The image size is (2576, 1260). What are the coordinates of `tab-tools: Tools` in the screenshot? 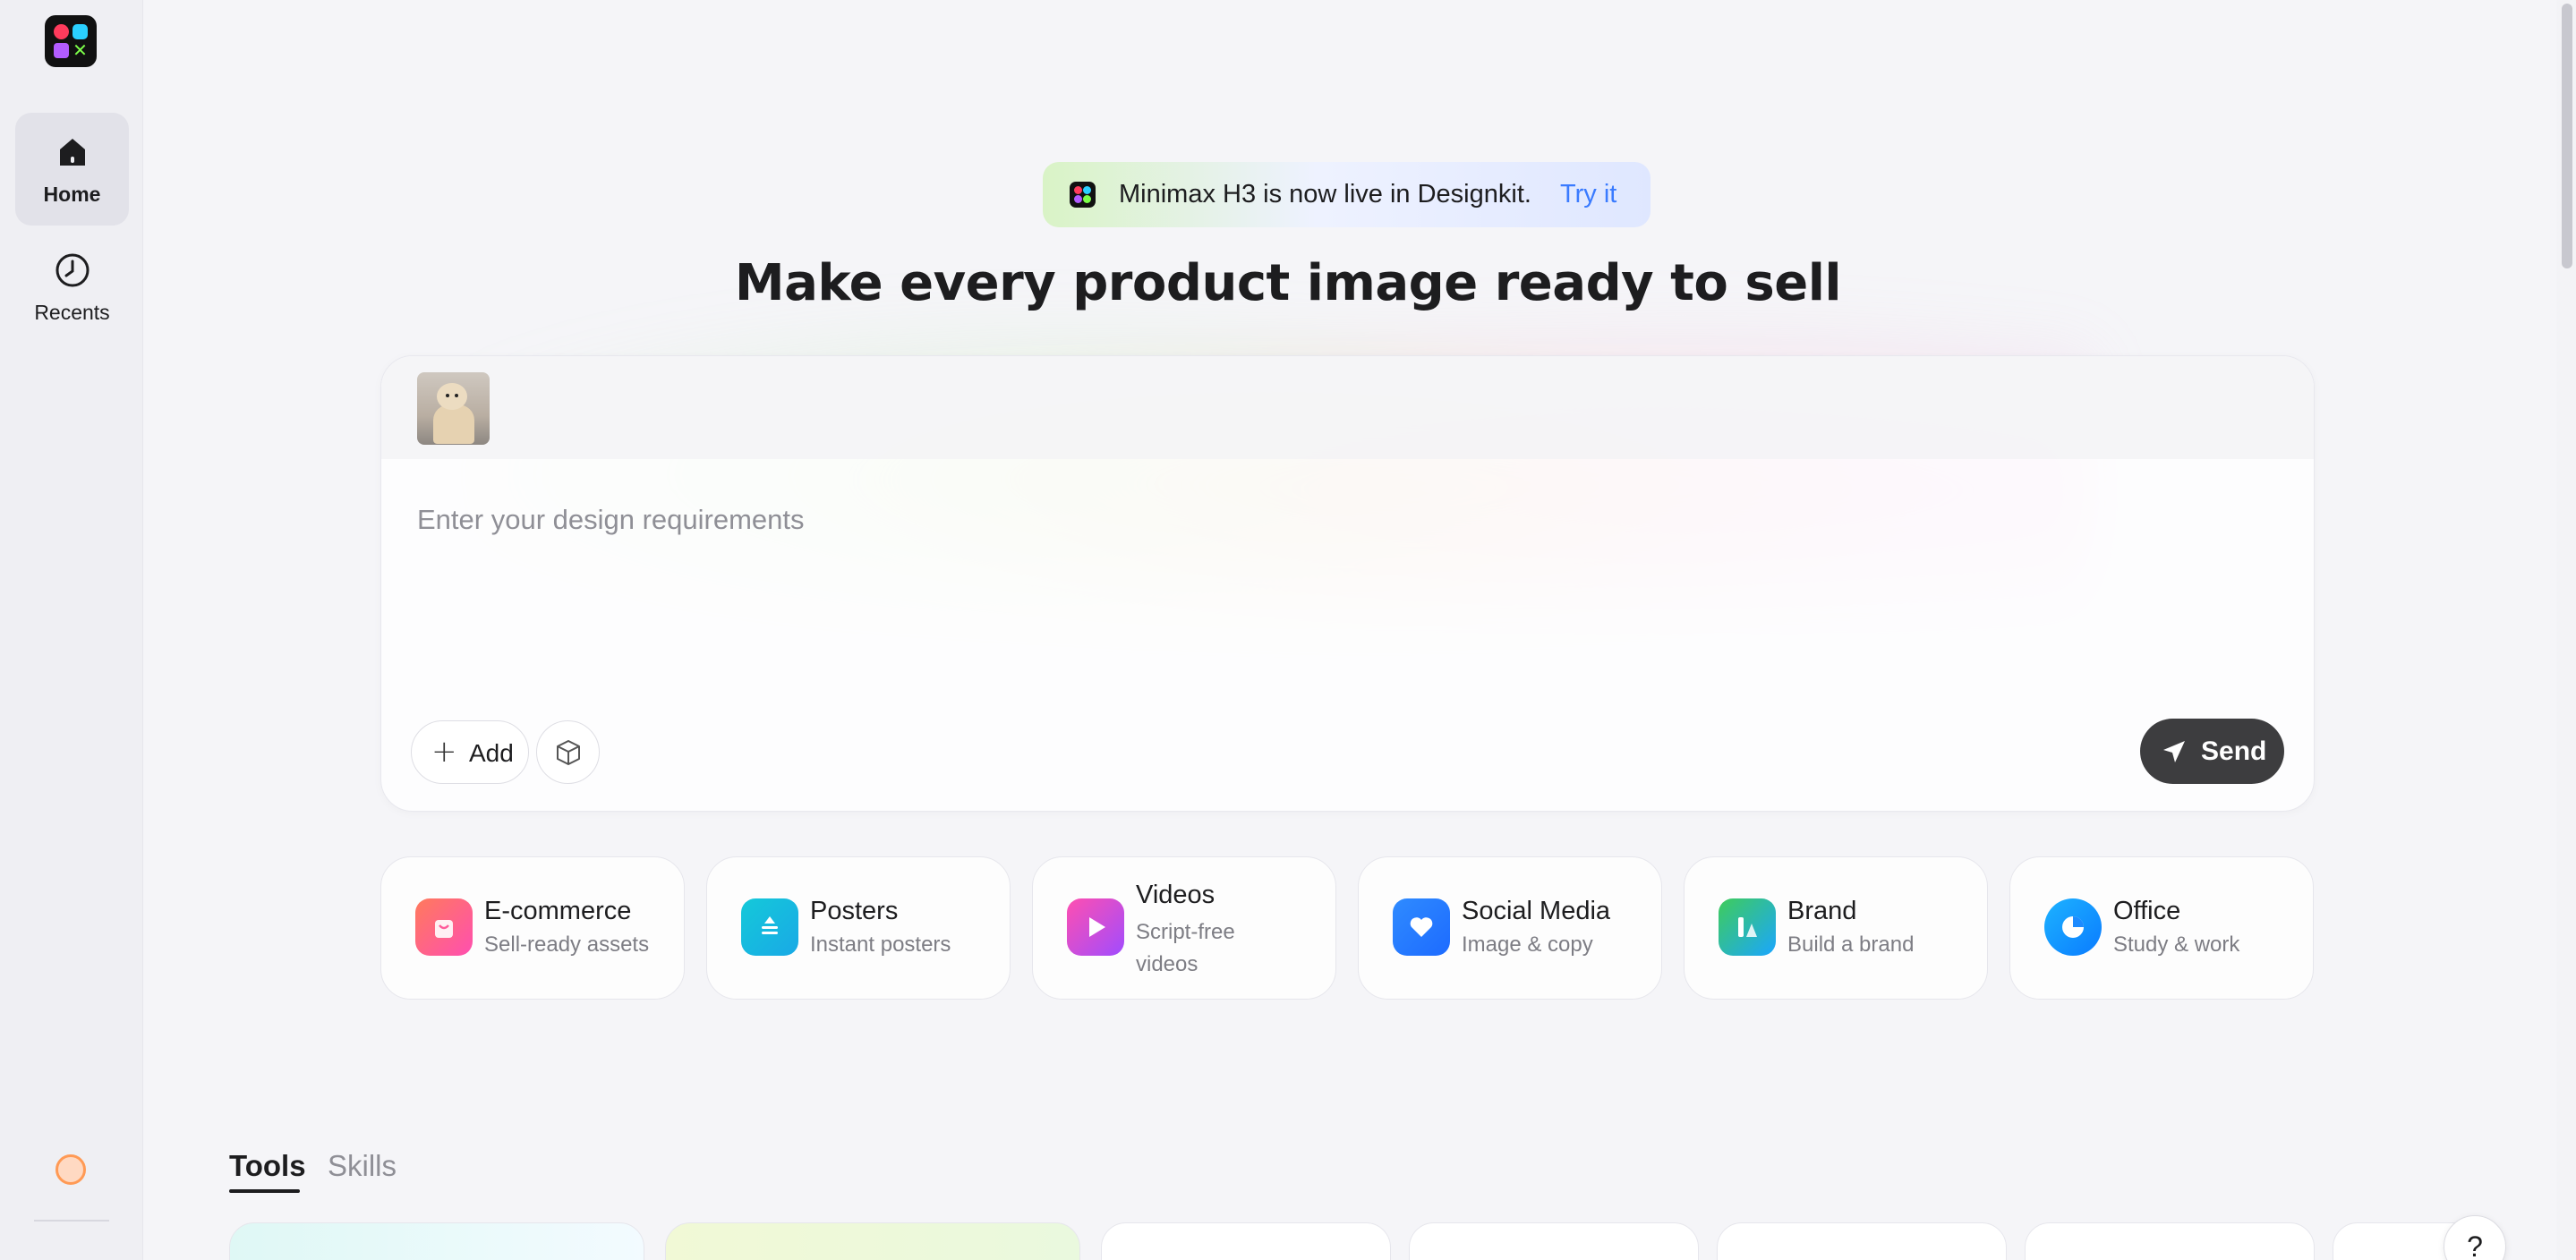 It's located at (267, 1166).